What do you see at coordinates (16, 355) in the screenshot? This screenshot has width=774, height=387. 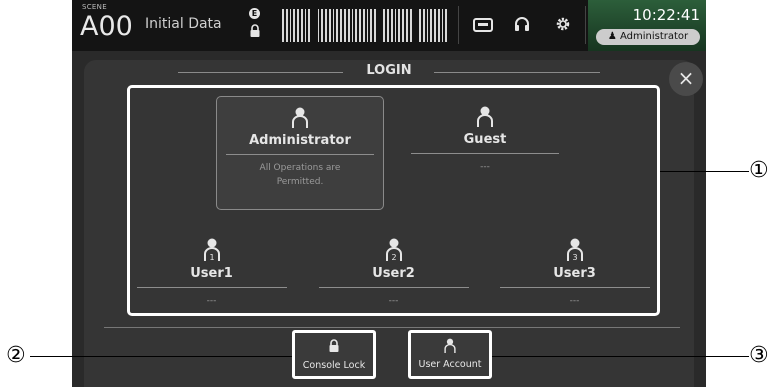 I see `callout-2: ②` at bounding box center [16, 355].